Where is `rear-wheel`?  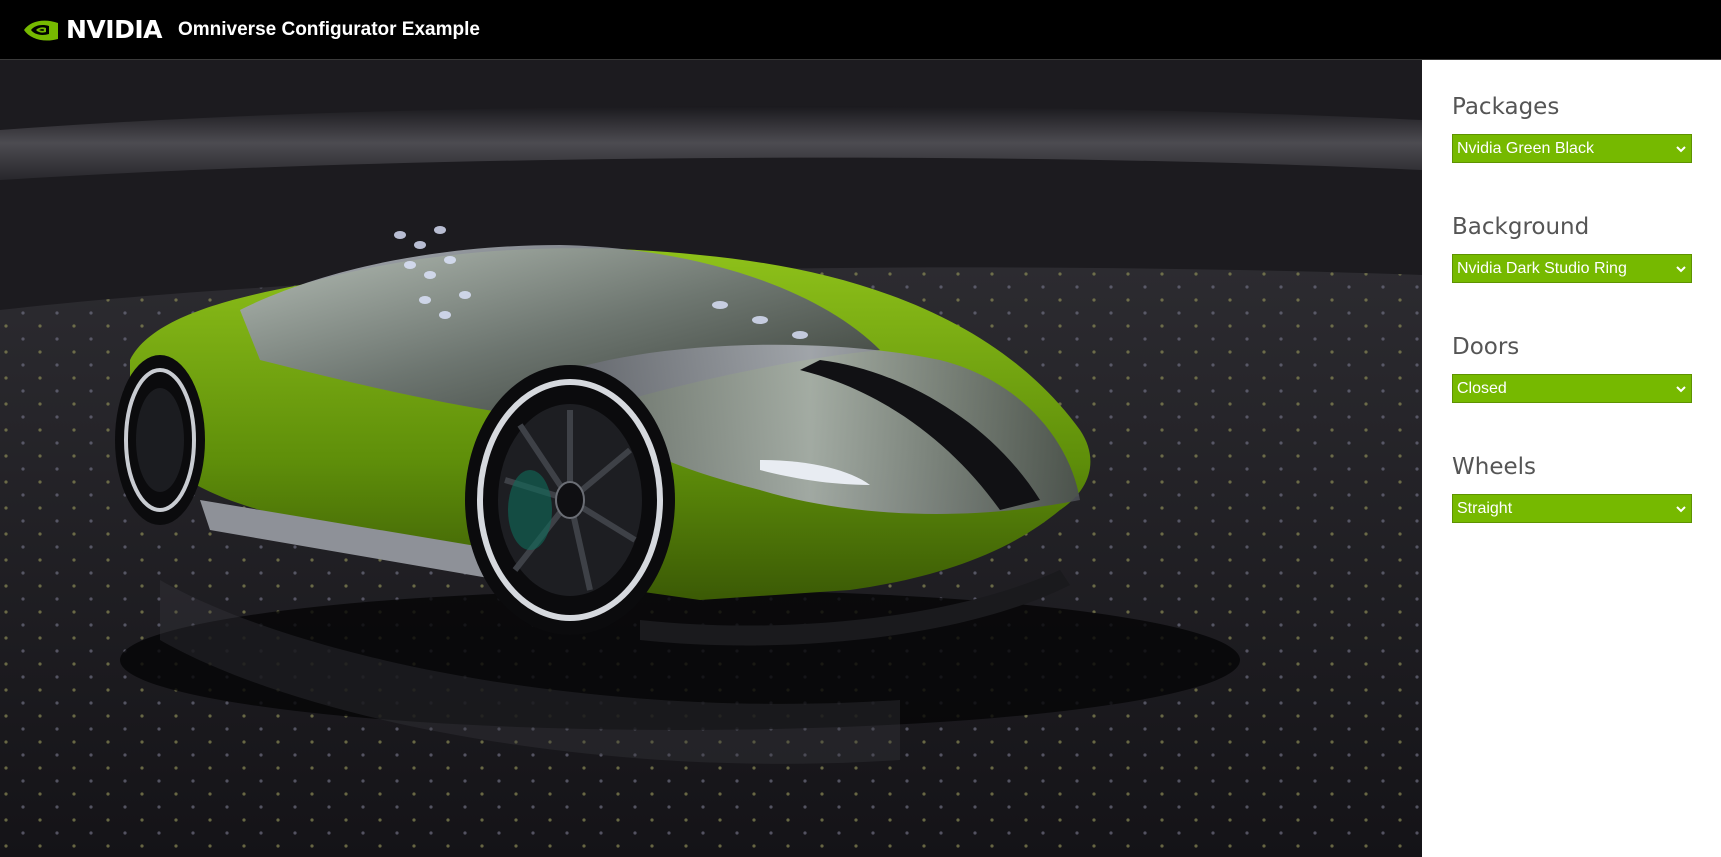 rear-wheel is located at coordinates (160, 440).